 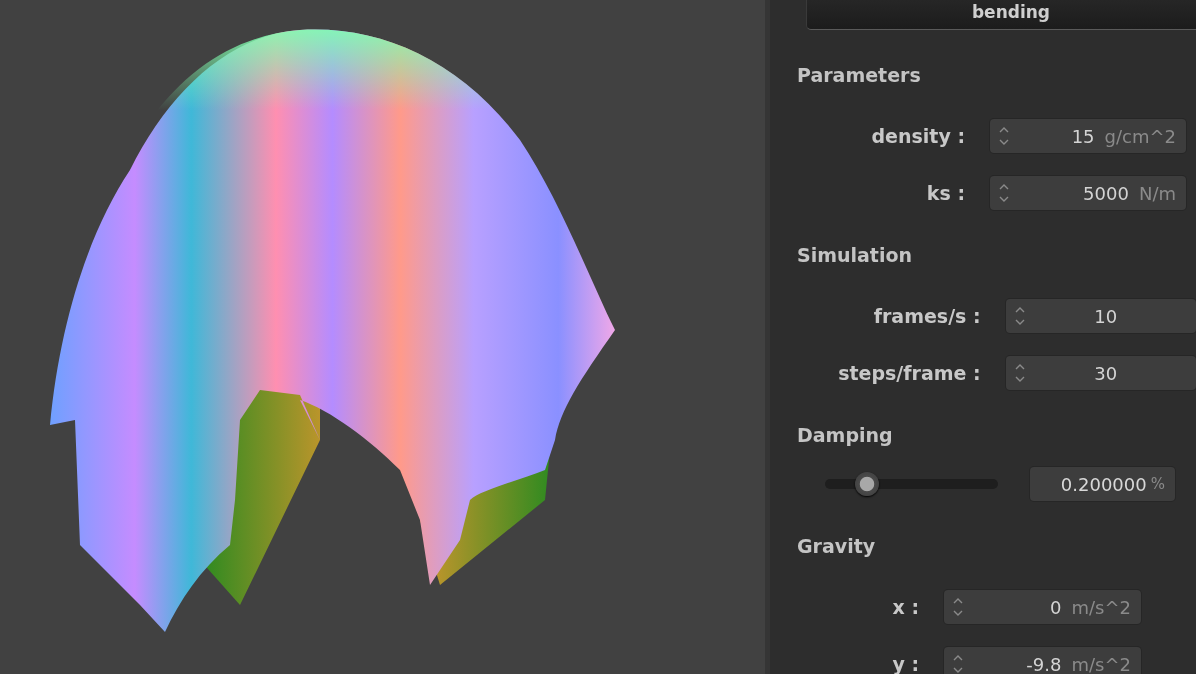 I want to click on field-label: x :, so click(x=905, y=607).